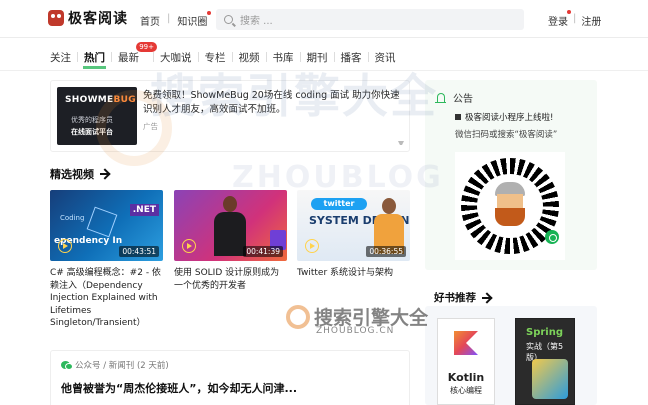  I want to click on viking-logo-icon, so click(56, 18).